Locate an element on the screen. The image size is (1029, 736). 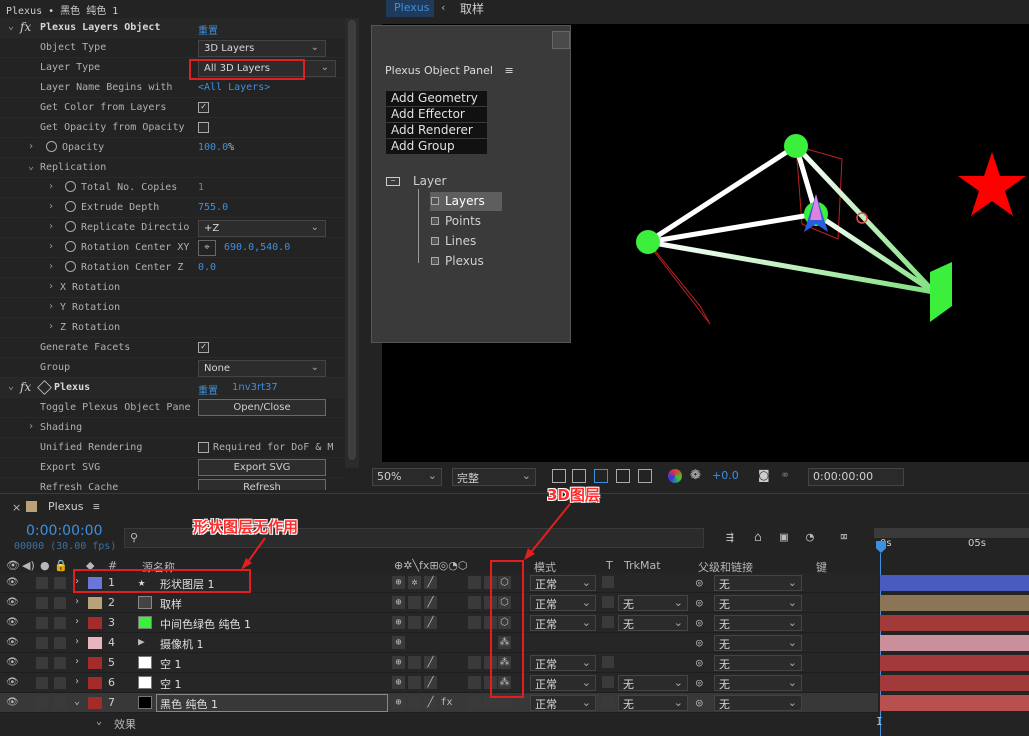
collapse-switch is located at coordinates (414, 682).